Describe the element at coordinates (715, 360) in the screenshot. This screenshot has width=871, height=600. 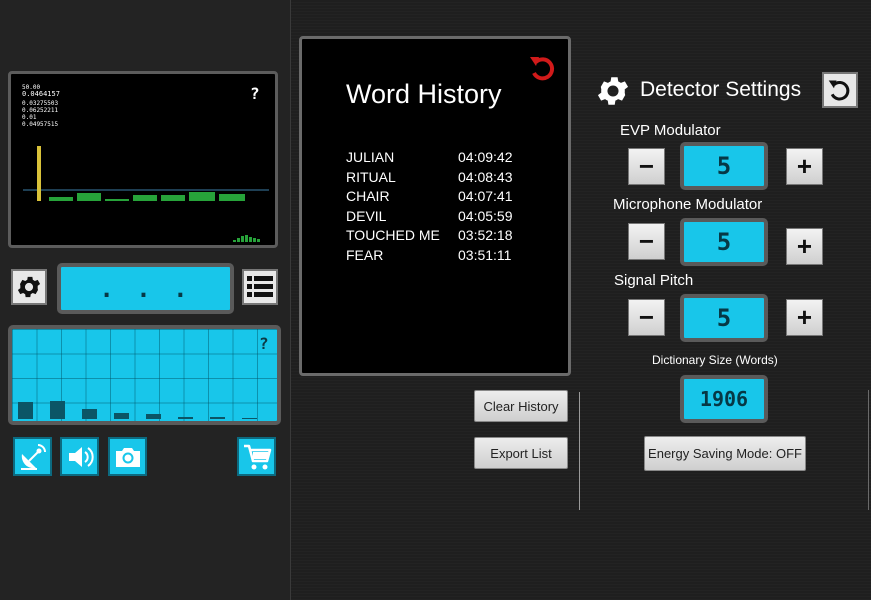
I see `dictionary-size-label: Dictionary Size (Words)` at that location.